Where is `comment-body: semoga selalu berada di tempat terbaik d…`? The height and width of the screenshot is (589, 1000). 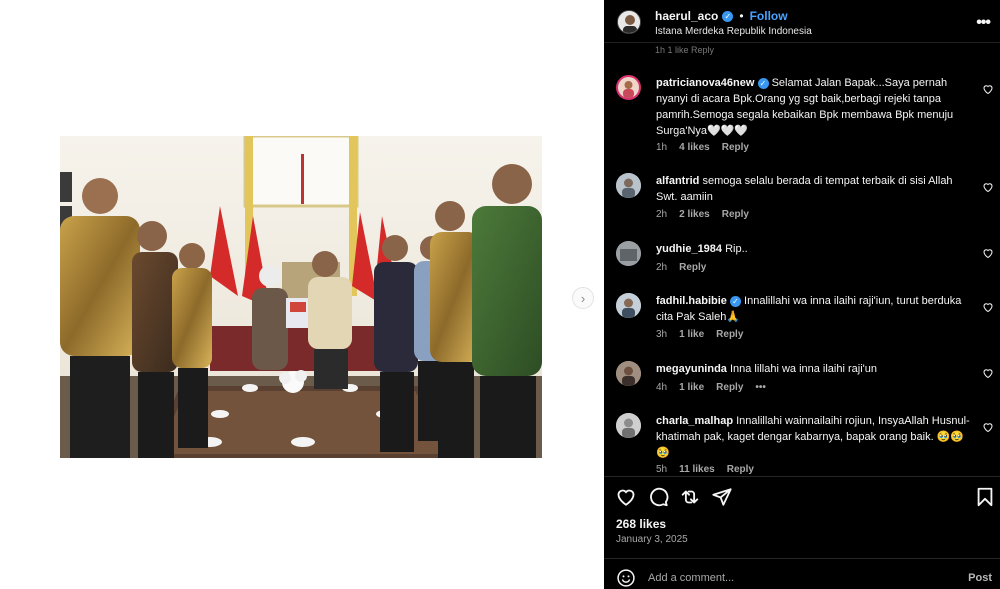 comment-body: semoga selalu berada di tempat terbaik d… is located at coordinates (804, 189).